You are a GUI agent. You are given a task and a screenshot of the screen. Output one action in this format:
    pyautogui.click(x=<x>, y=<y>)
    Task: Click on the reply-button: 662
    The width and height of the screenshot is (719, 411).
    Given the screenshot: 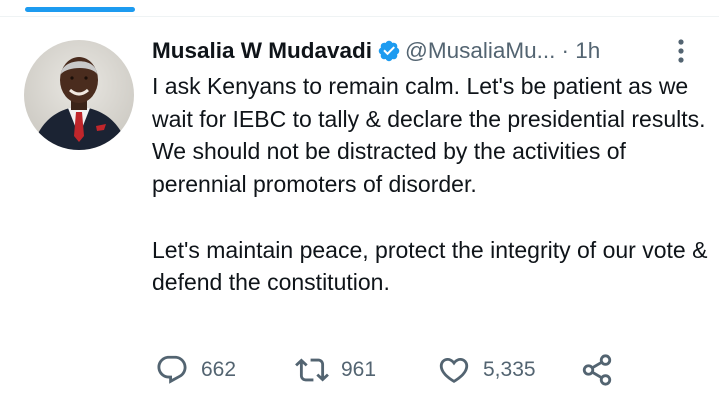 What is the action you would take?
    pyautogui.click(x=195, y=370)
    